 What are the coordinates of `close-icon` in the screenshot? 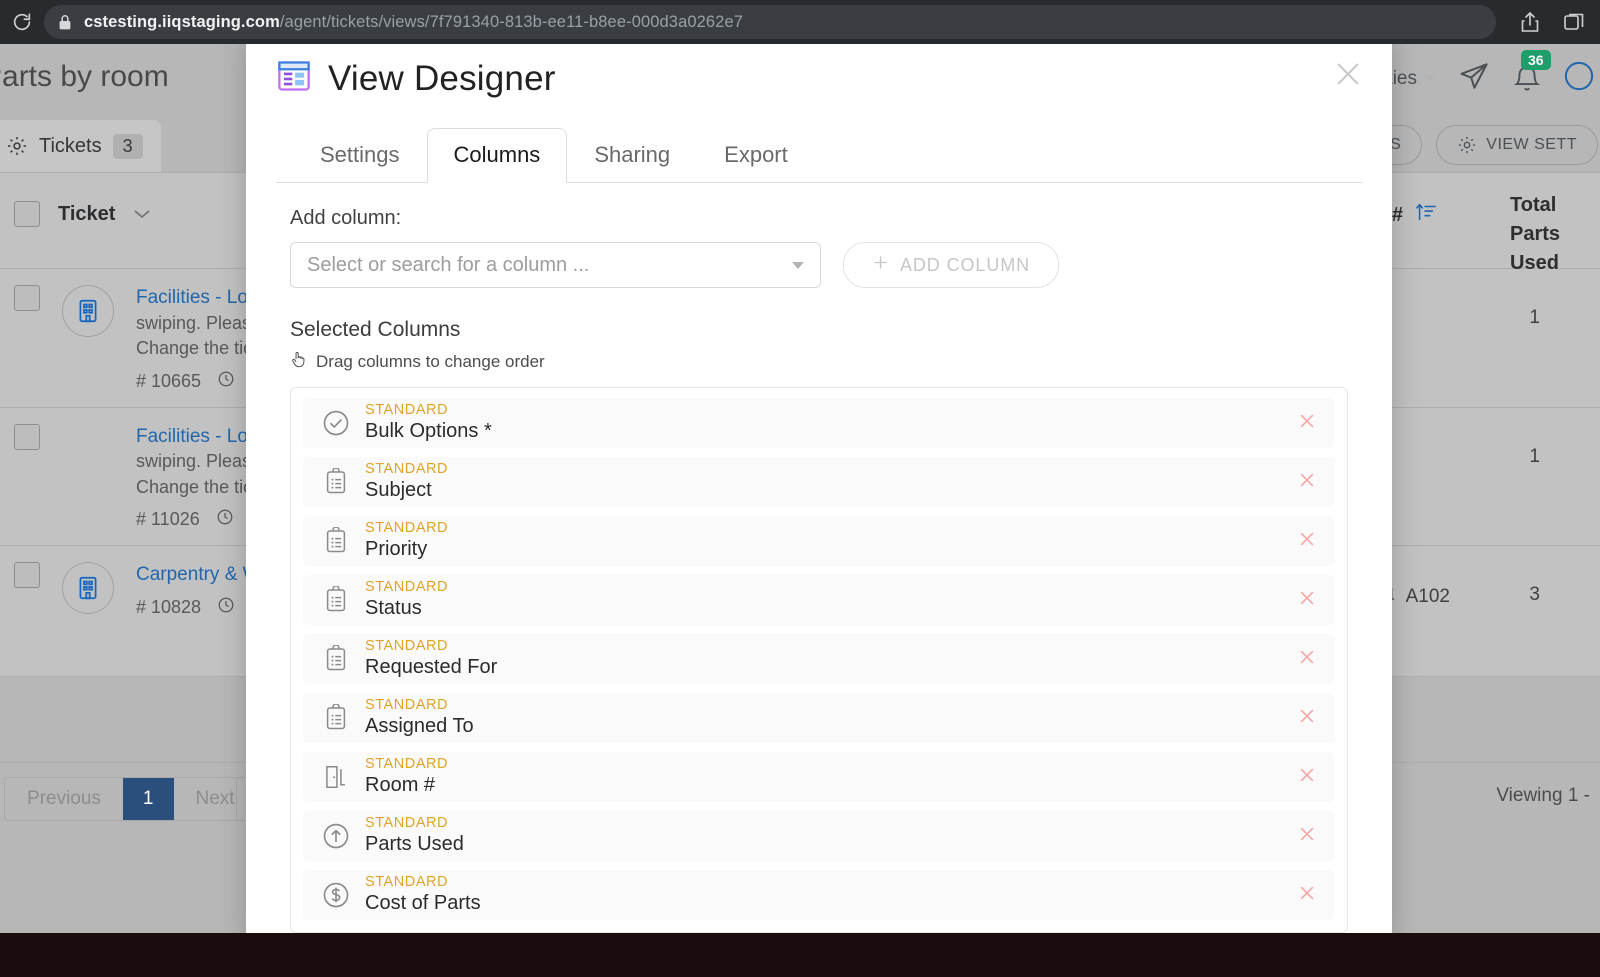 It's located at (1348, 74).